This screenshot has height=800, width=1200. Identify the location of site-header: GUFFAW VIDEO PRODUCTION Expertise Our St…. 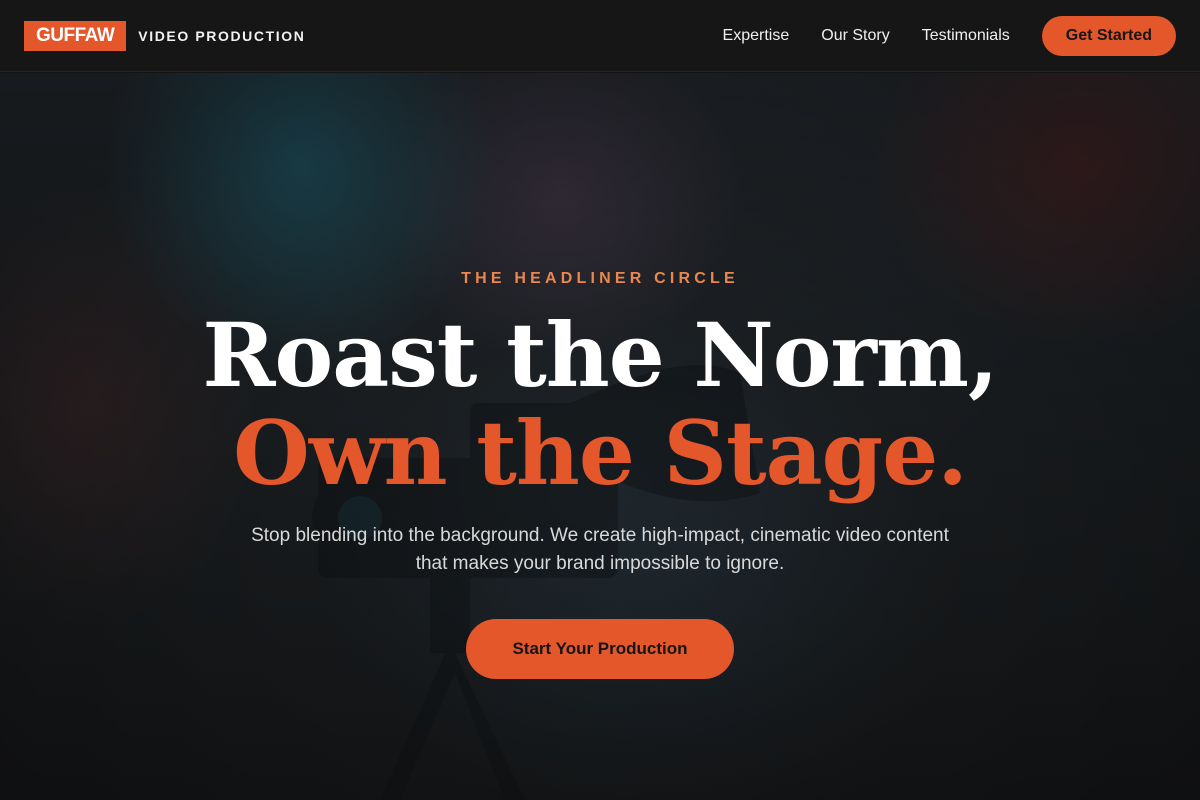
(600, 36).